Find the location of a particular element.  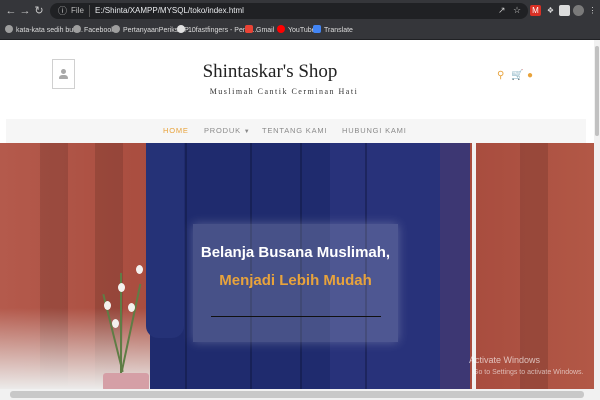

user-icon is located at coordinates (63, 71).